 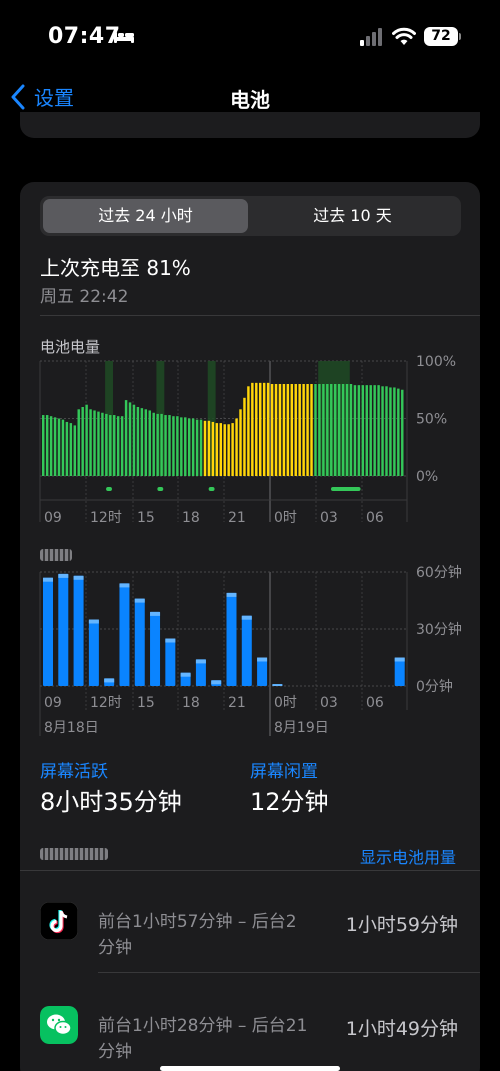 What do you see at coordinates (460, 36) in the screenshot?
I see `battery-nub` at bounding box center [460, 36].